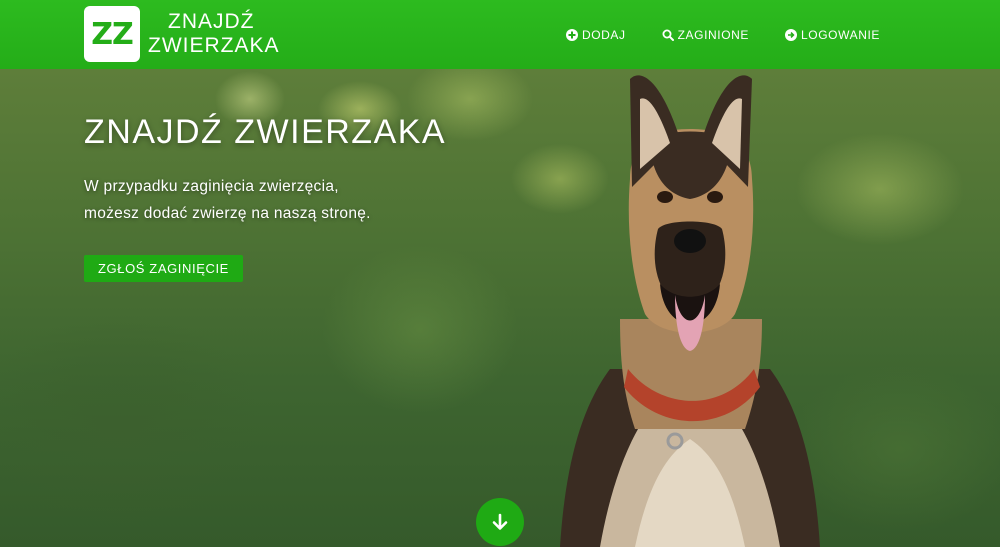  I want to click on brand-name: ZNAJDŹ ZWIERZAKA, so click(214, 34).